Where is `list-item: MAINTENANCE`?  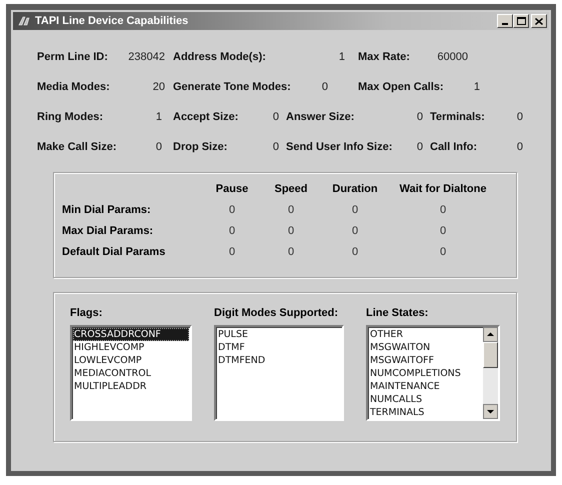
list-item: MAINTENANCE is located at coordinates (425, 386).